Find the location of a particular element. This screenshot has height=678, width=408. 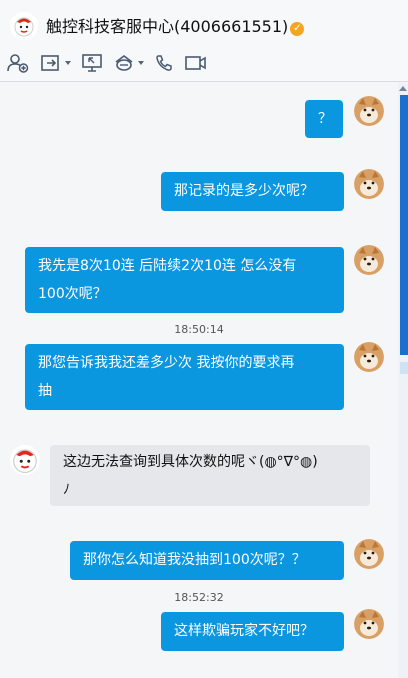

message-text-line: ﾉ is located at coordinates (66, 490).